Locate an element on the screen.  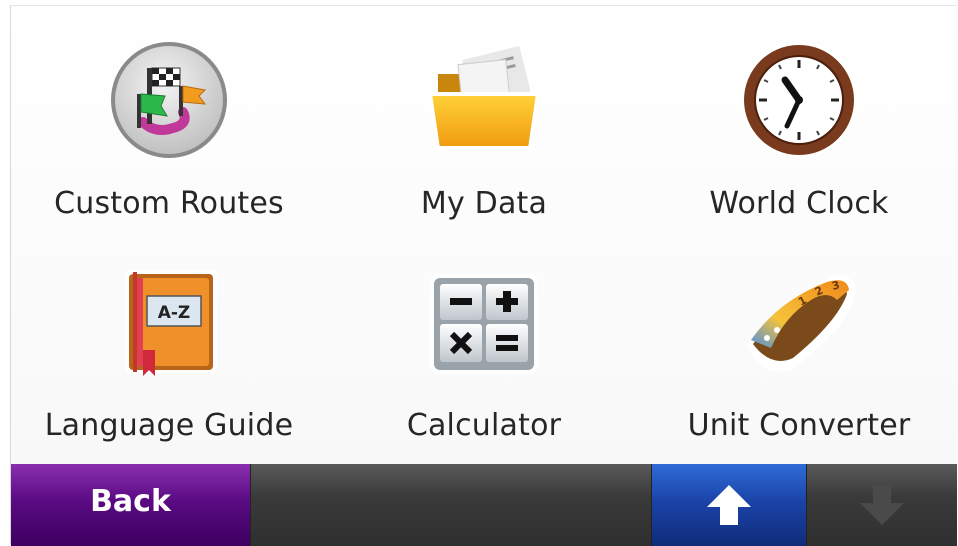
arrow-up-icon is located at coordinates (729, 505).